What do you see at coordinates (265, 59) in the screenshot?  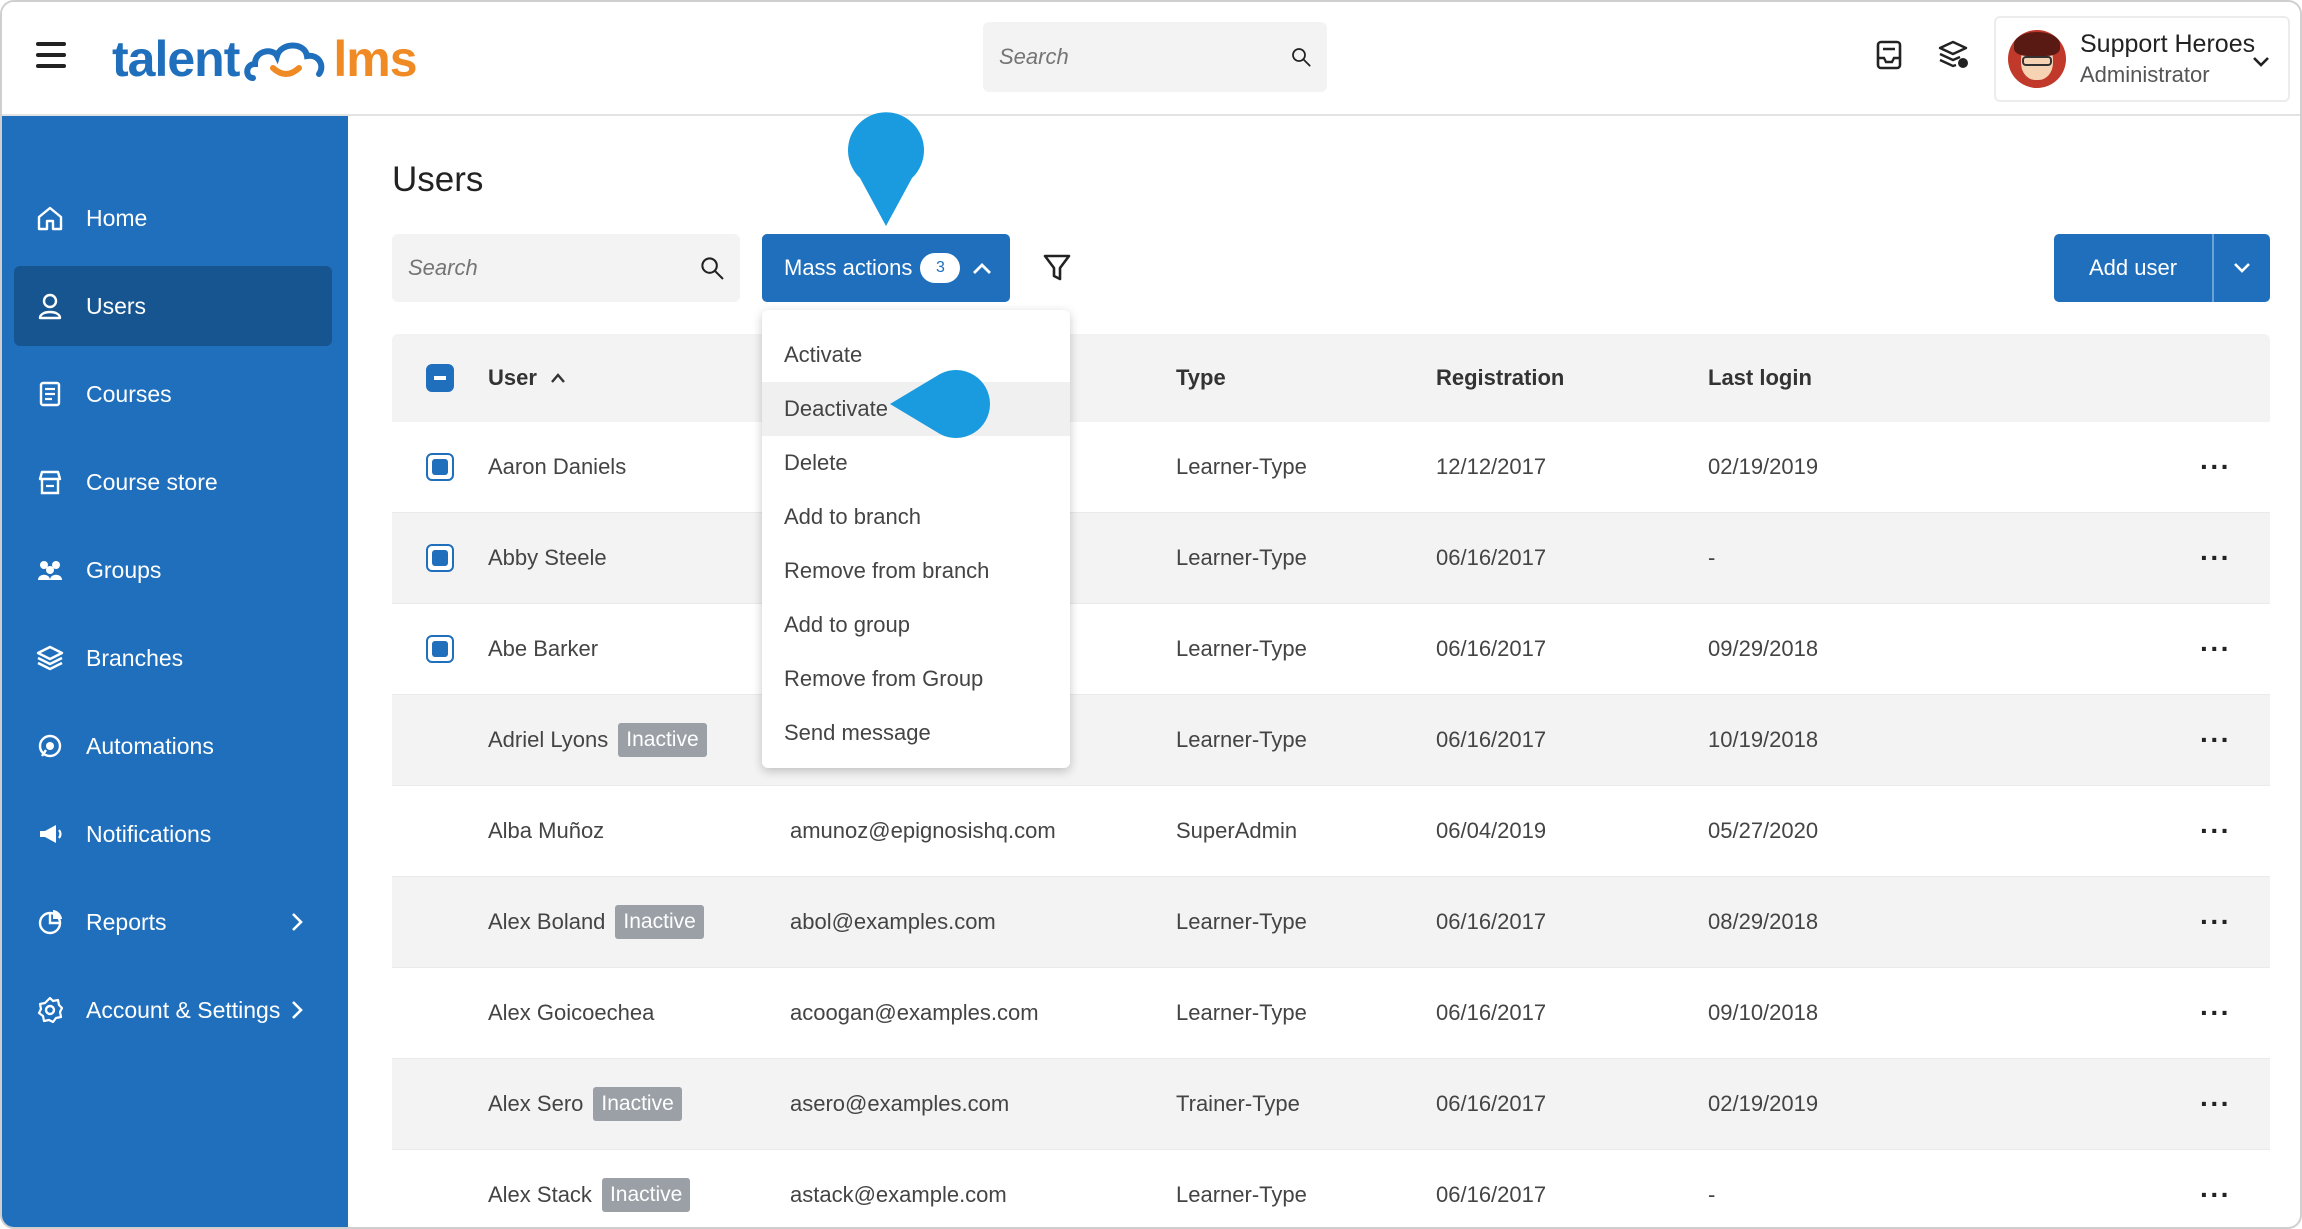 I see `talentlms-logo: talent lms` at bounding box center [265, 59].